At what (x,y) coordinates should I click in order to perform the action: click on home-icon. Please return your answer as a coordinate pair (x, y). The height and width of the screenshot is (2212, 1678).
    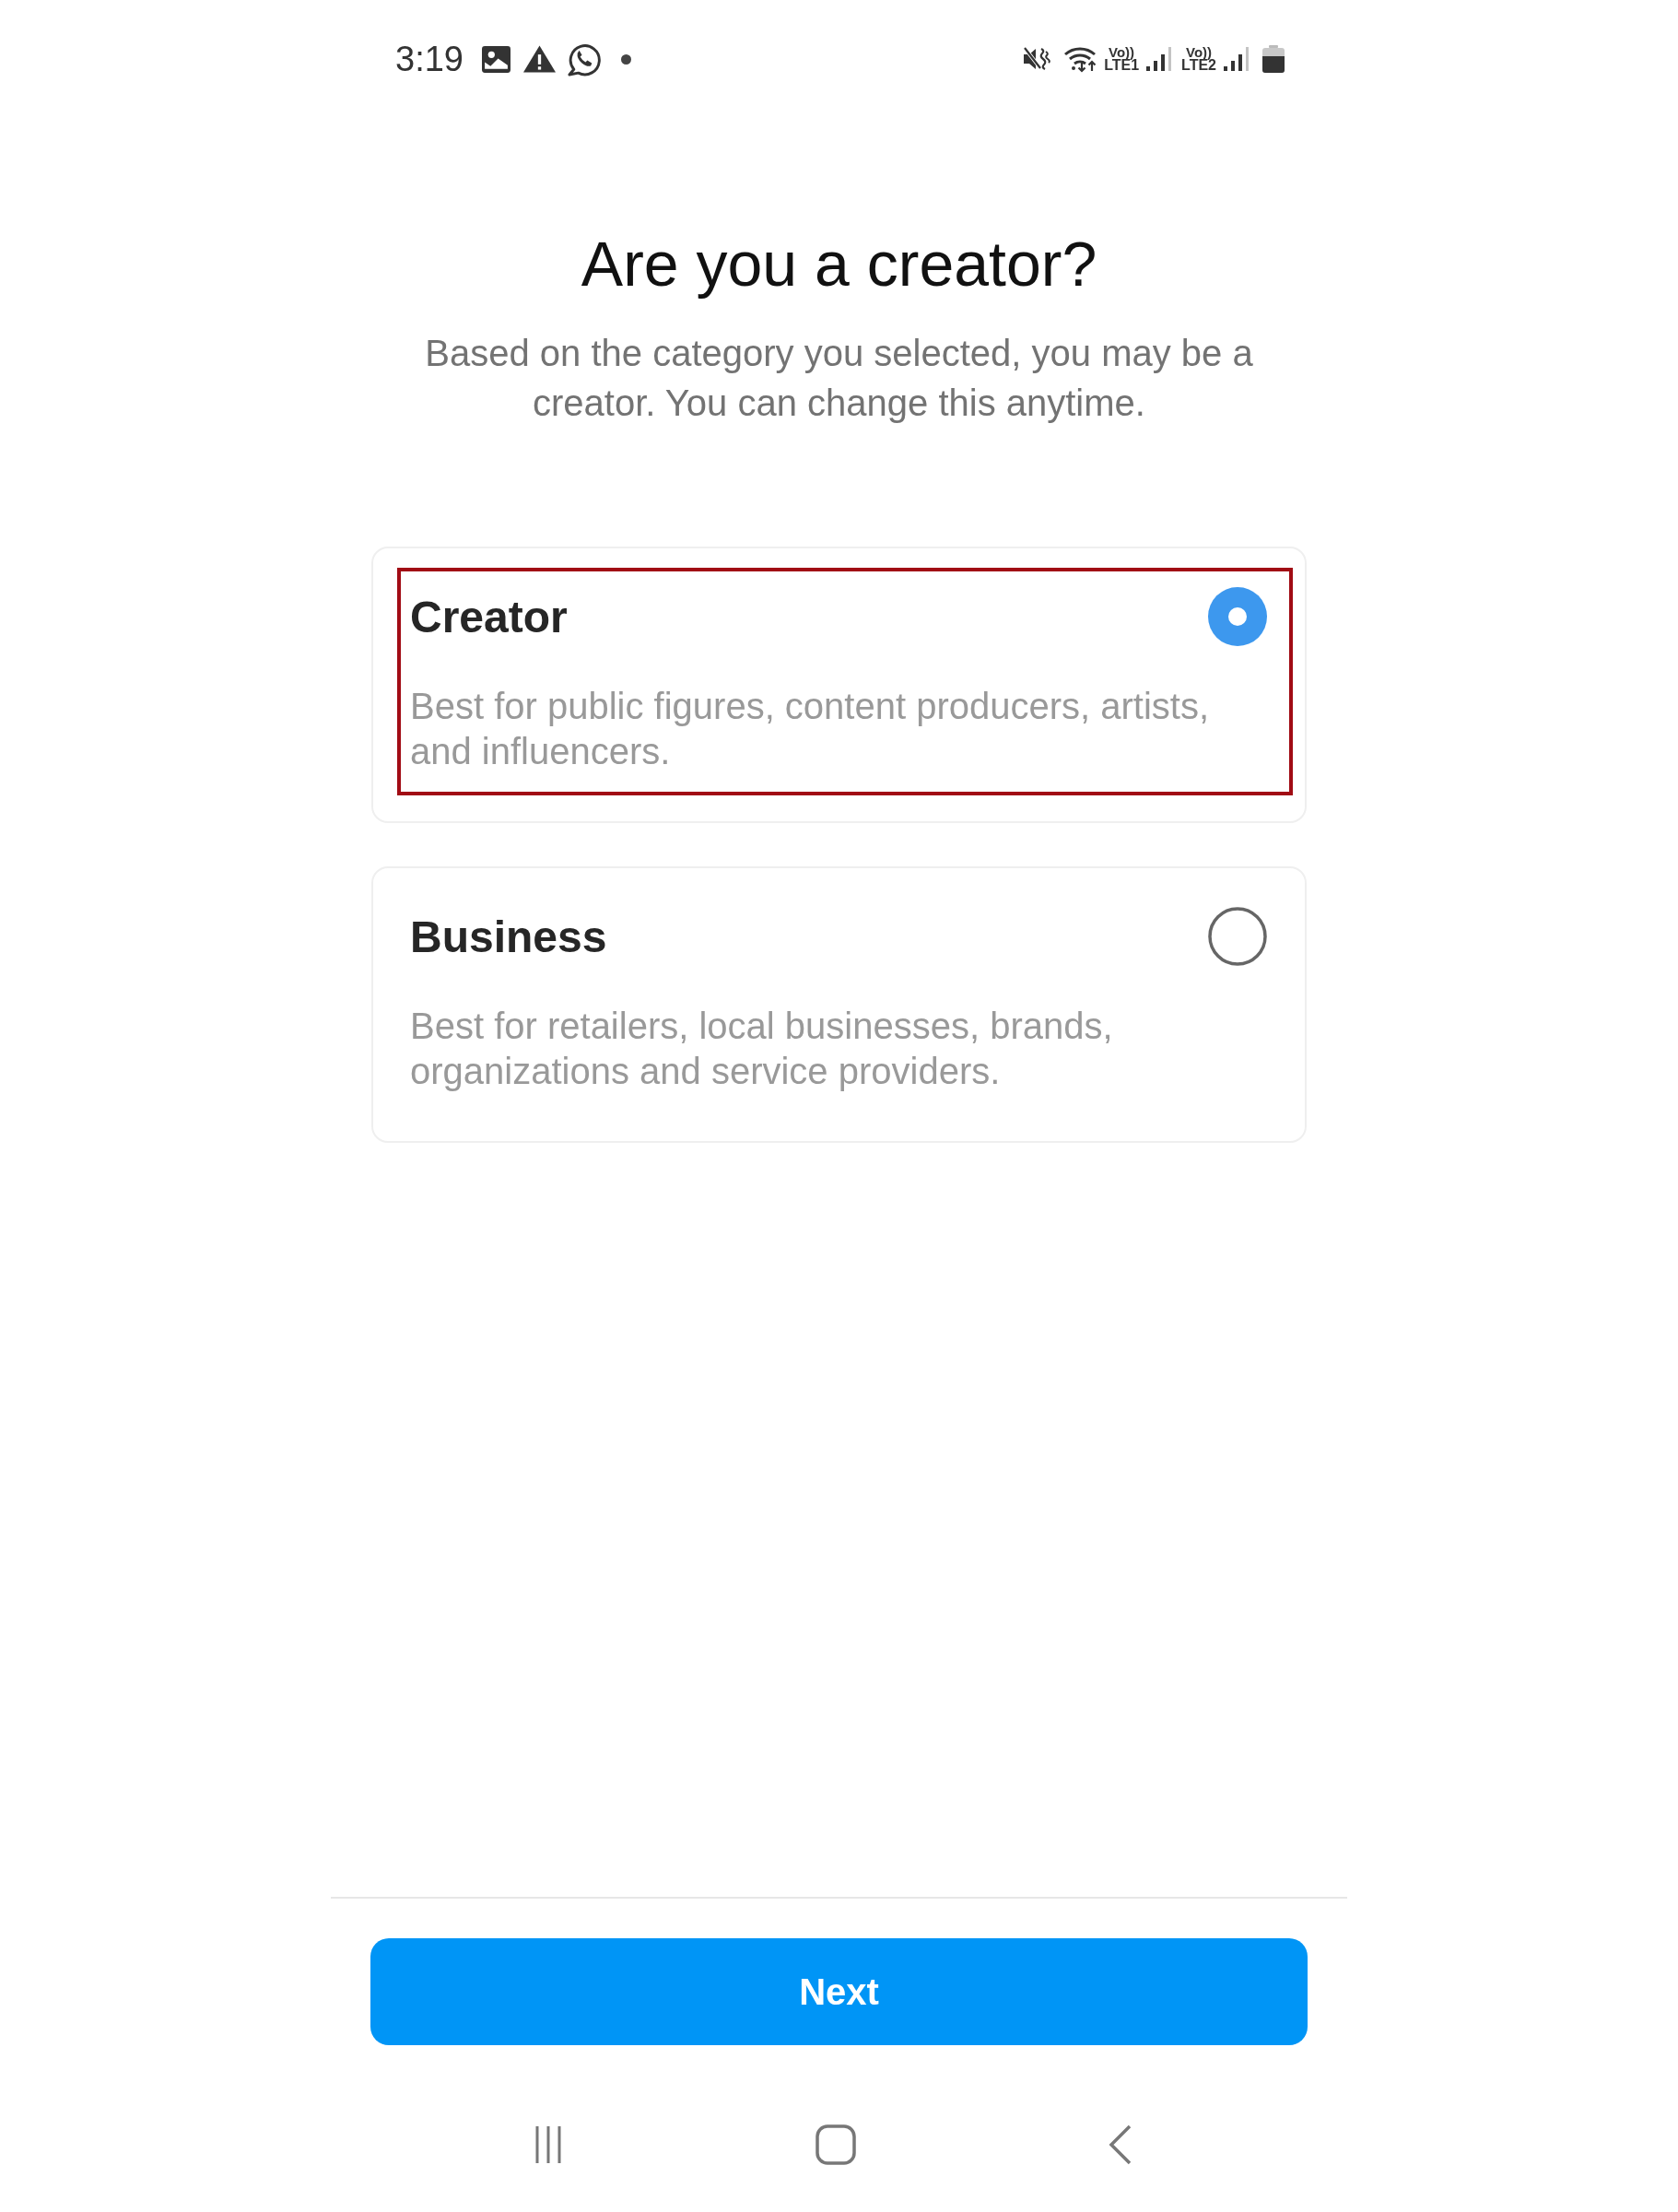
    Looking at the image, I should click on (836, 2144).